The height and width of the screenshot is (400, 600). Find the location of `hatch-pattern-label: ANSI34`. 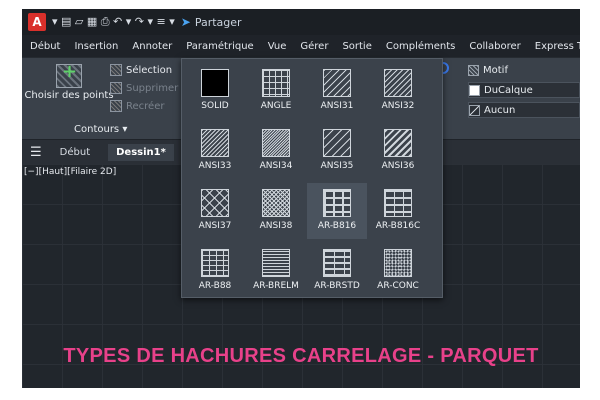

hatch-pattern-label: ANSI34 is located at coordinates (276, 166).